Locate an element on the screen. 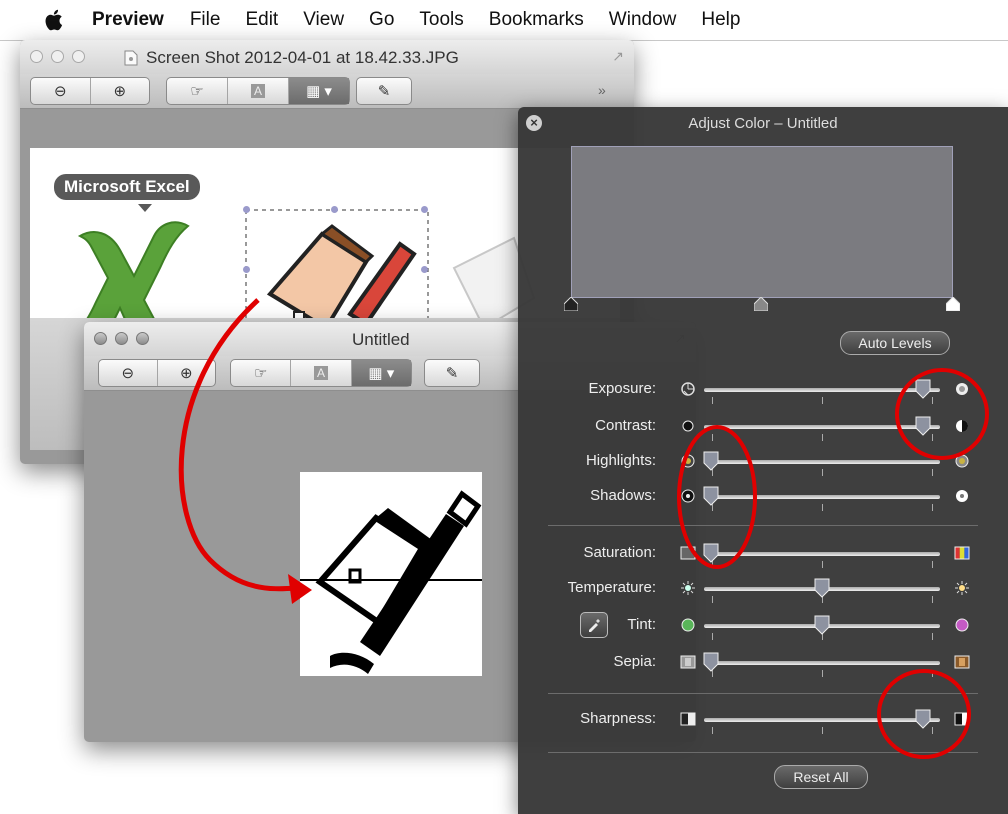 This screenshot has height=814, width=1008. magenta-tint-icon is located at coordinates (962, 625).